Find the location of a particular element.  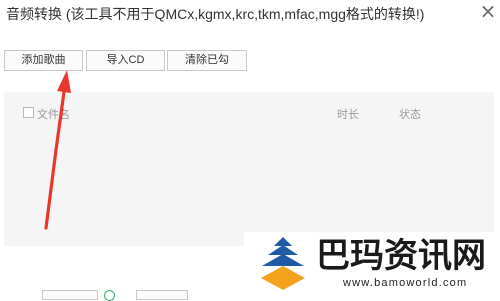

watermark-logo-icon is located at coordinates (283, 263).